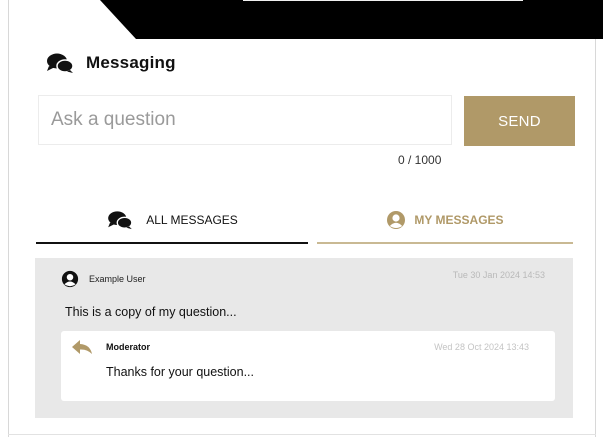 This screenshot has width=603, height=437. Describe the element at coordinates (383, 4) in the screenshot. I see `banner-divider` at that location.